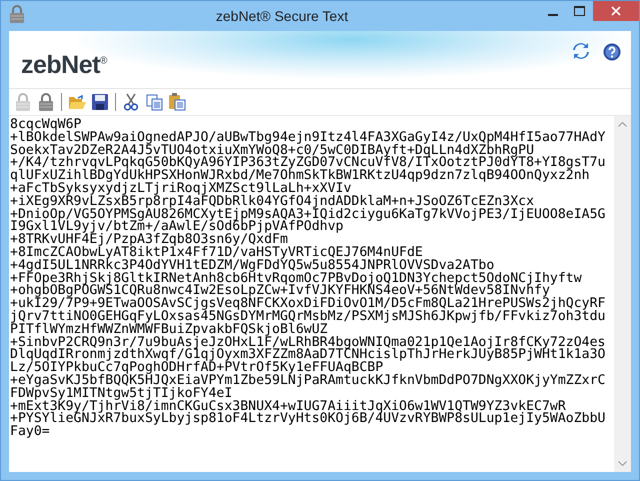 The height and width of the screenshot is (481, 640). I want to click on cut-button, so click(131, 102).